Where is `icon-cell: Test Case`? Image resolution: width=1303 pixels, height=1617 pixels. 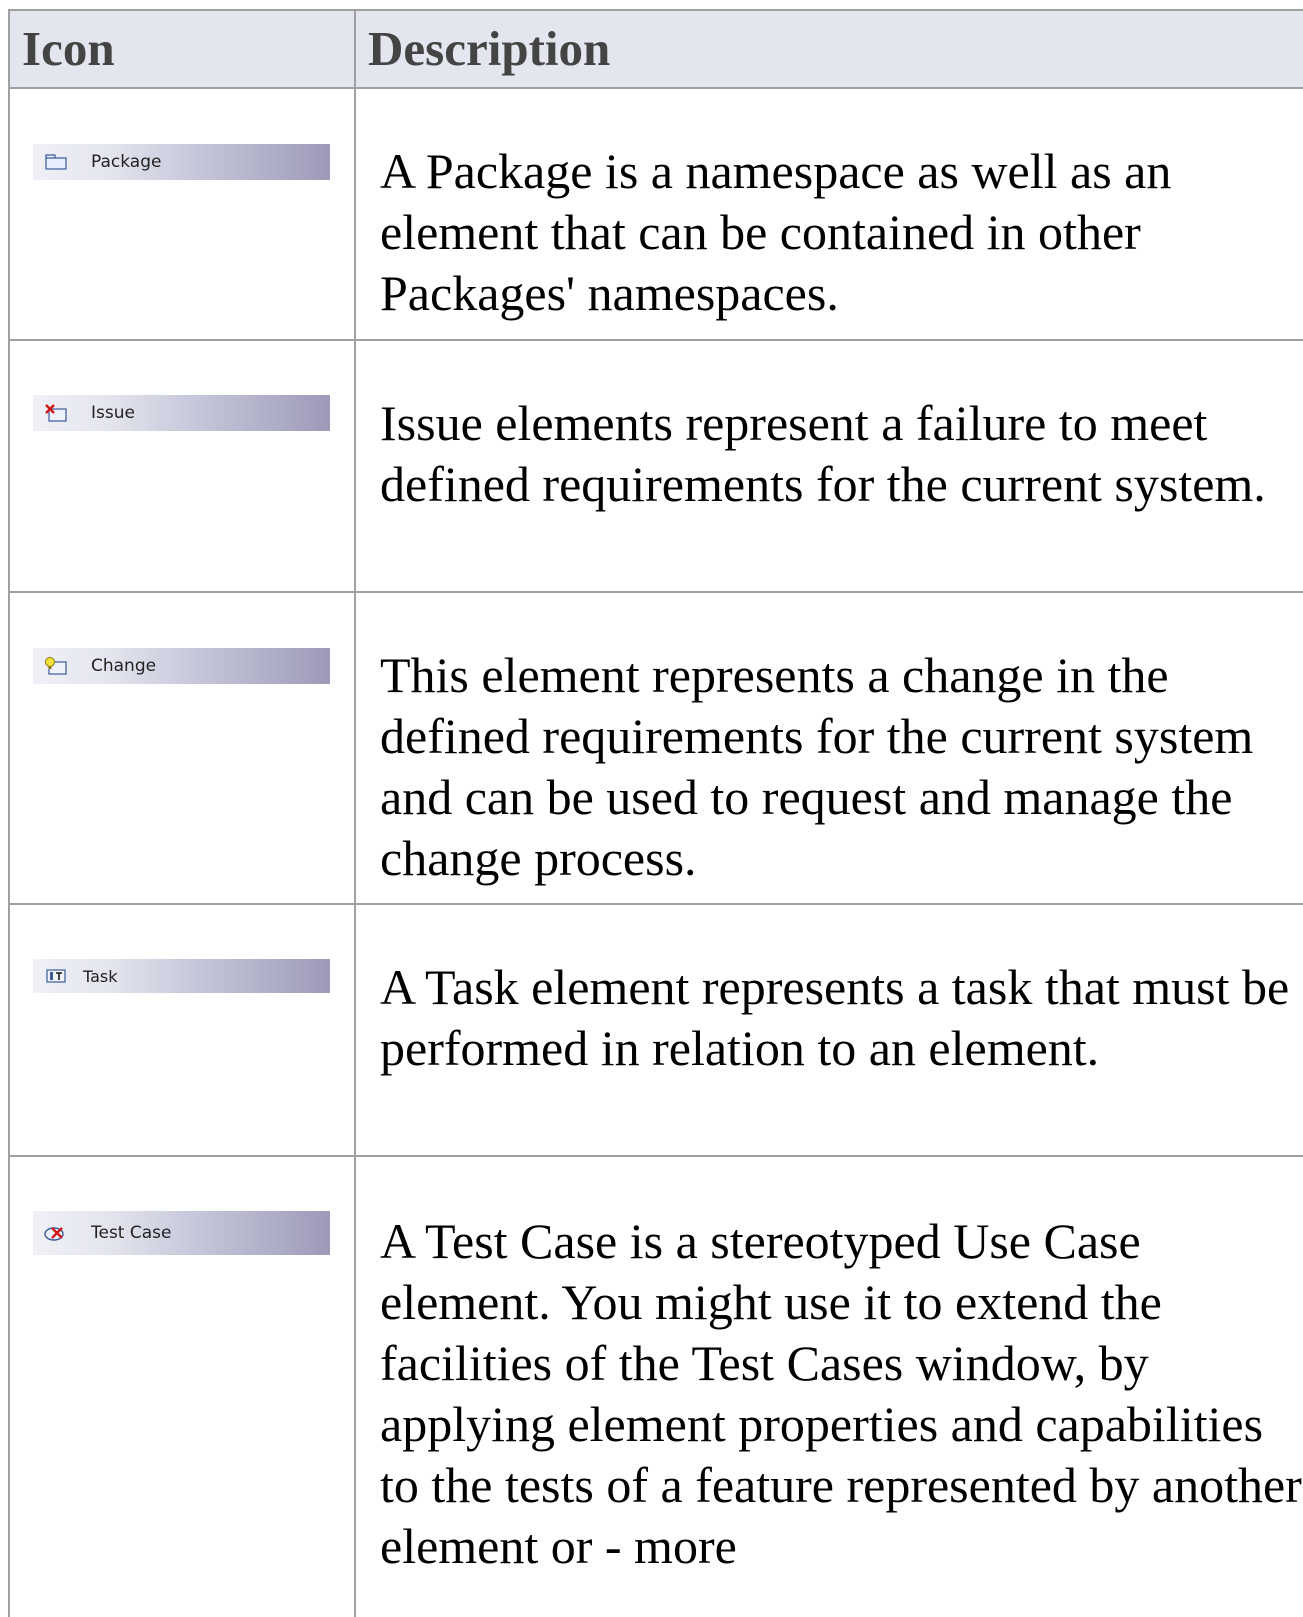
icon-cell: Test Case is located at coordinates (183, 1387).